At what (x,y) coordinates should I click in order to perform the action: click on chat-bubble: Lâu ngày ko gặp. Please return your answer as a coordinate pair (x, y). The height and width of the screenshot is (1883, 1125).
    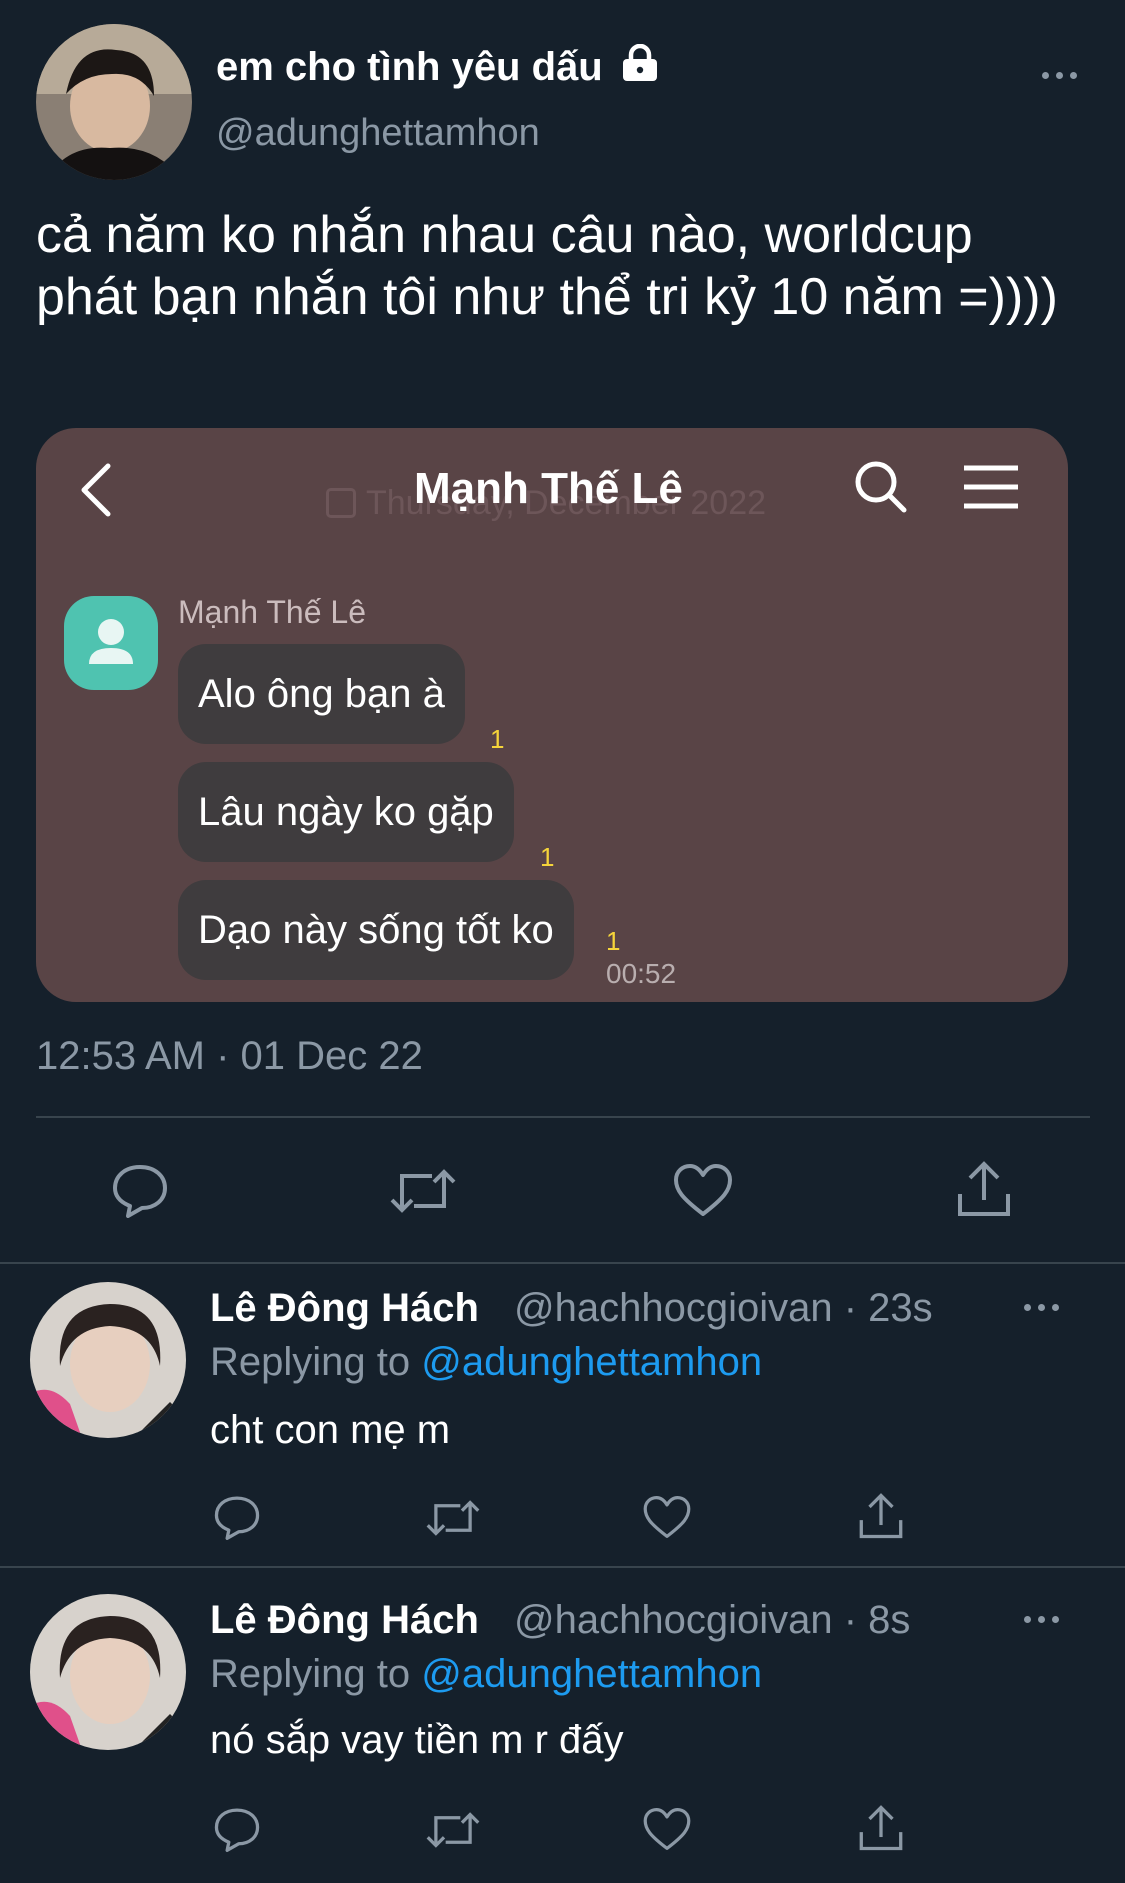
    Looking at the image, I should click on (346, 812).